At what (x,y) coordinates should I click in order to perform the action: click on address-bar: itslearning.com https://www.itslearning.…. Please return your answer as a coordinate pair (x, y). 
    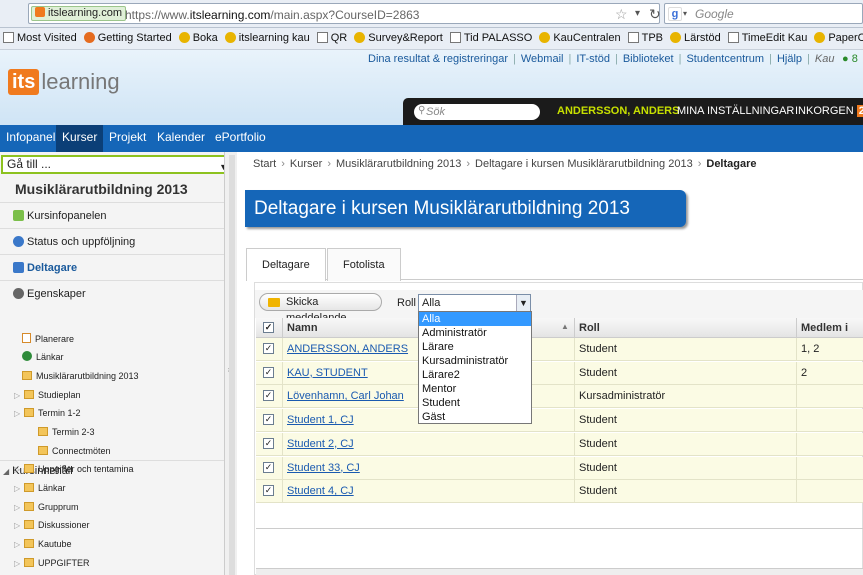
    Looking at the image, I should click on (344, 13).